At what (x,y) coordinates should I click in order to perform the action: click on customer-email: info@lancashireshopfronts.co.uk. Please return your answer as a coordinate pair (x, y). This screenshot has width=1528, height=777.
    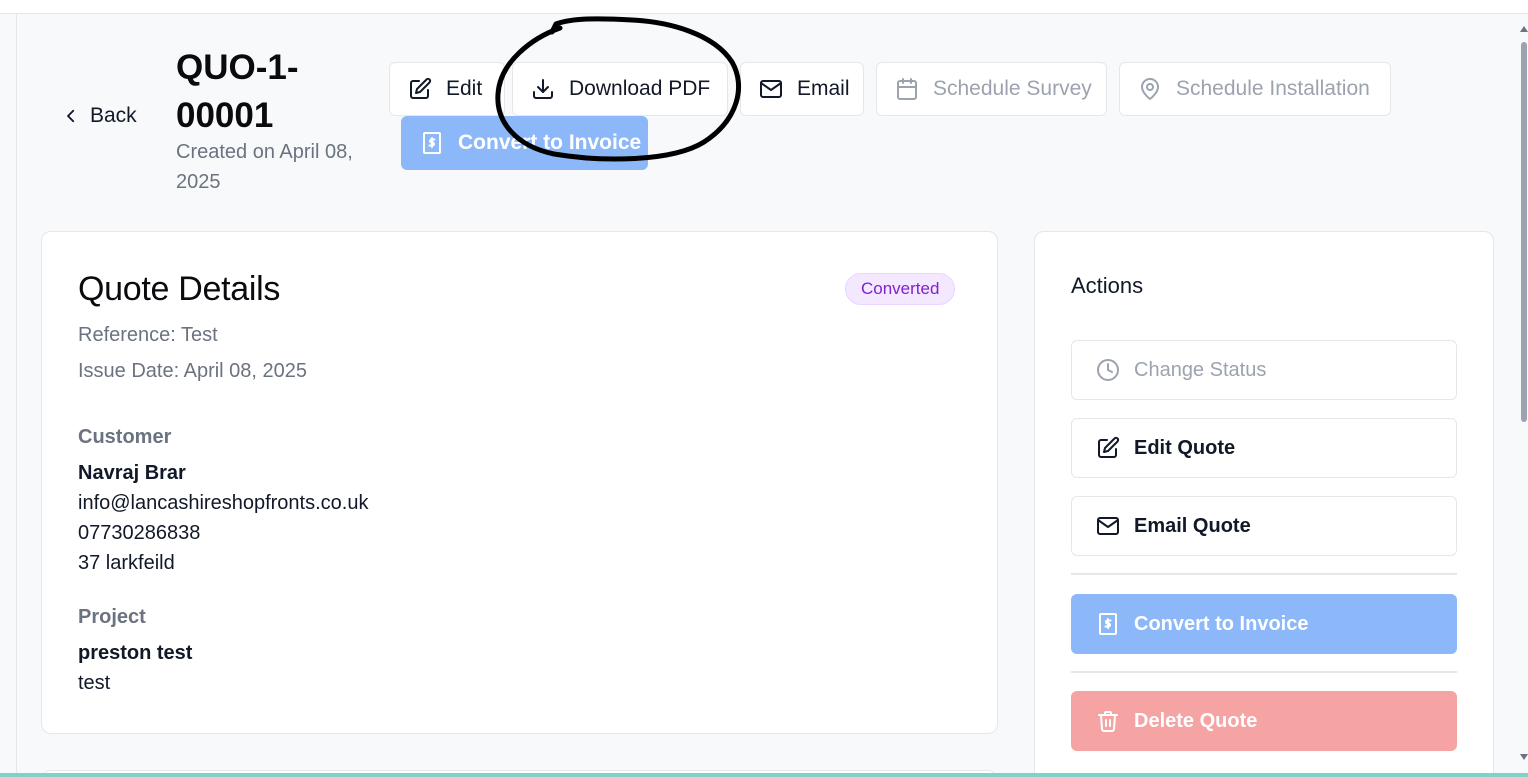
    Looking at the image, I should click on (223, 503).